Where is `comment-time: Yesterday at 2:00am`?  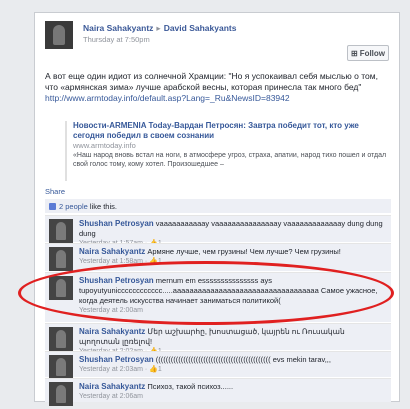
comment-time: Yesterday at 2:00am is located at coordinates (111, 310).